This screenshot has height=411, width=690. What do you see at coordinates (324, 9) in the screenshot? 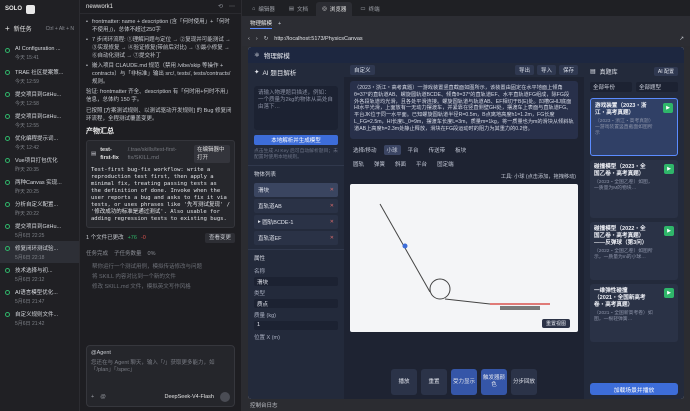
I see `globe-icon: ◎` at bounding box center [324, 9].